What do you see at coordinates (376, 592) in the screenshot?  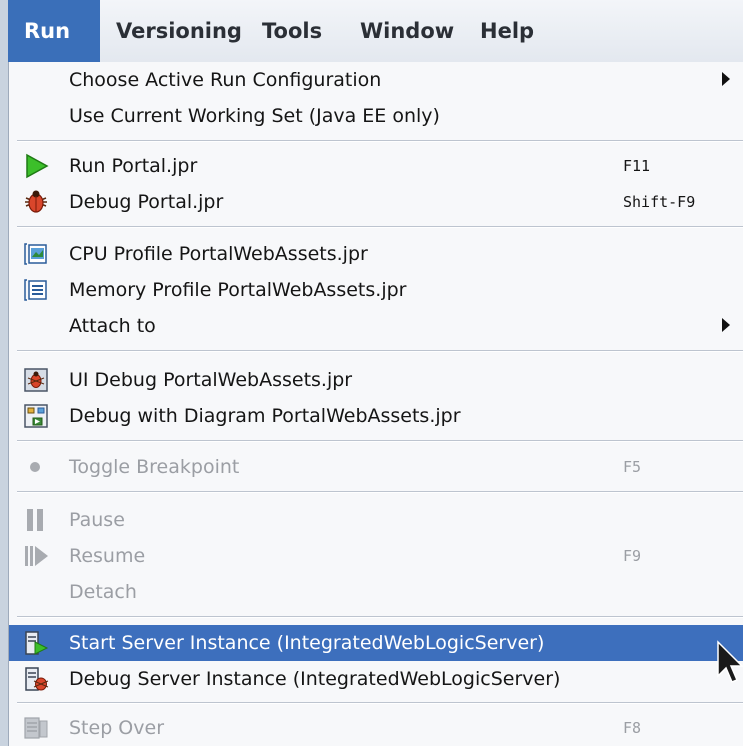 I see `menu-item-detach: Detach` at bounding box center [376, 592].